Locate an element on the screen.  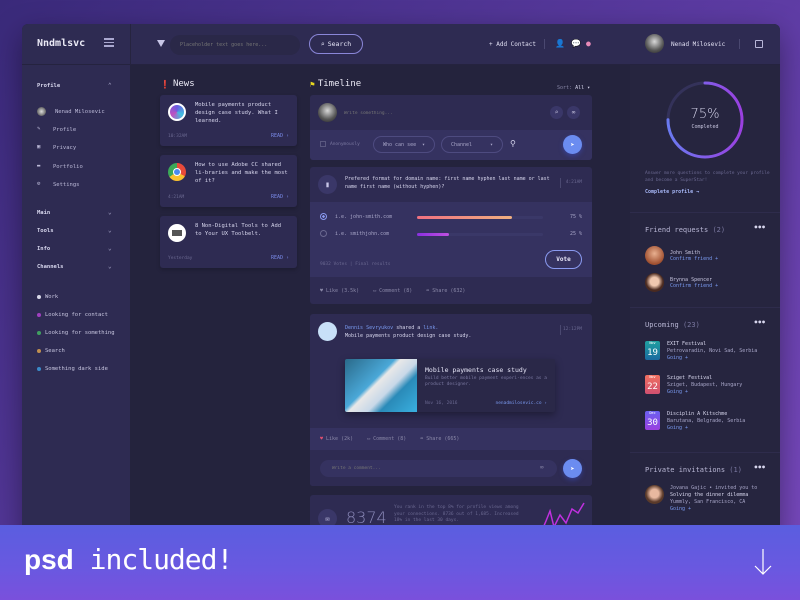
private-invitations-title: Private invitations (1) is located at coordinates (693, 470).